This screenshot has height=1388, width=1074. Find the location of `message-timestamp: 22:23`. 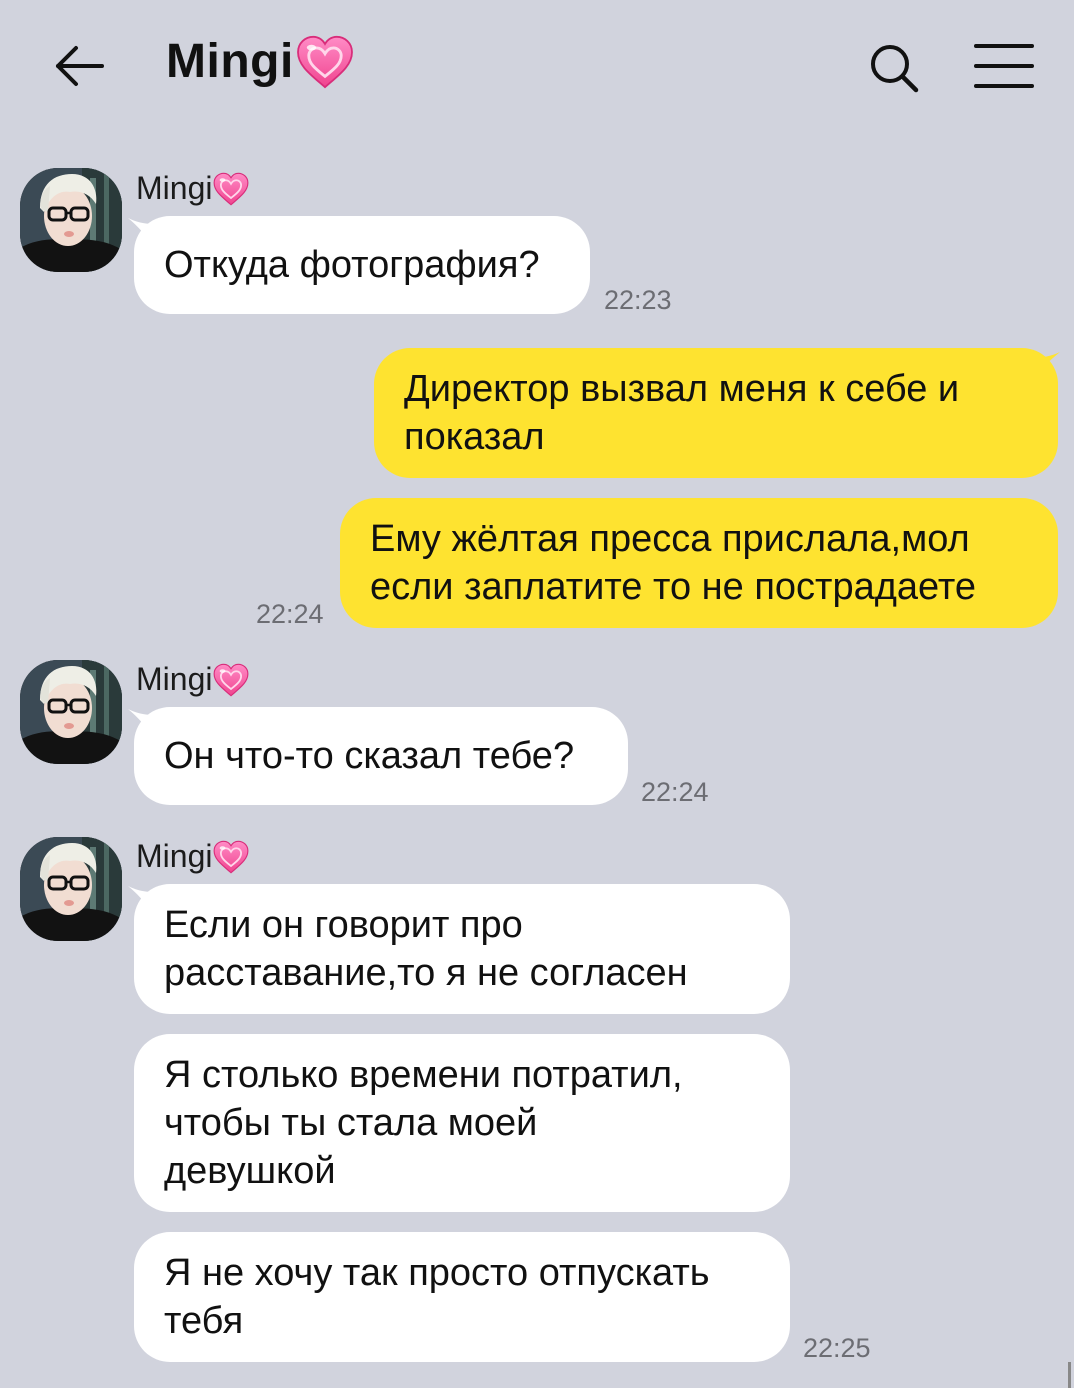

message-timestamp: 22:23 is located at coordinates (638, 300).